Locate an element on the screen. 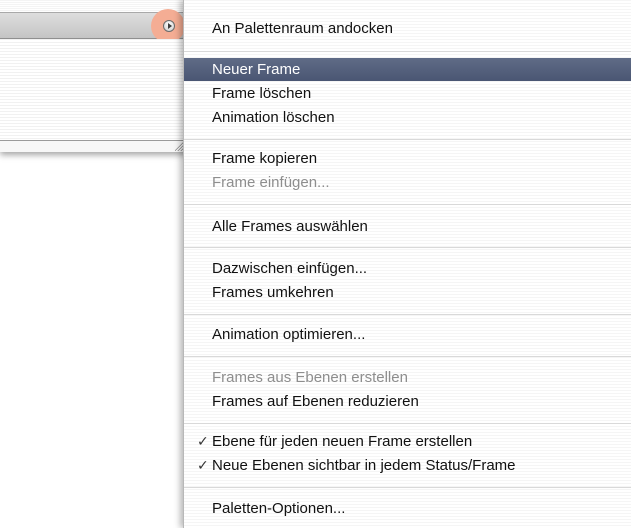  menu-item-flatten-frames-into-layers: Frames auf Ebenen reduzieren is located at coordinates (407, 401).